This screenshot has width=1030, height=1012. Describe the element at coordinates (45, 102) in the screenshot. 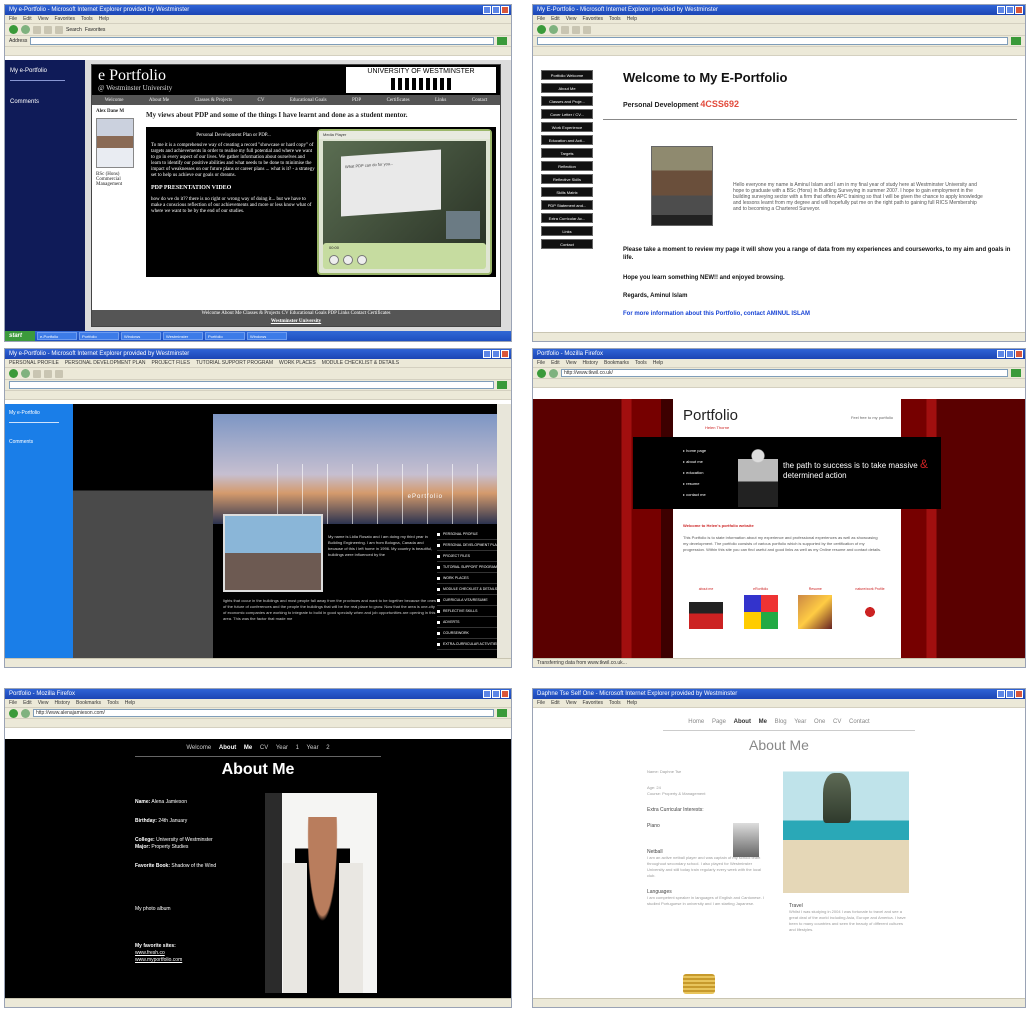

I see `sidebar-item-comments: Comments` at that location.